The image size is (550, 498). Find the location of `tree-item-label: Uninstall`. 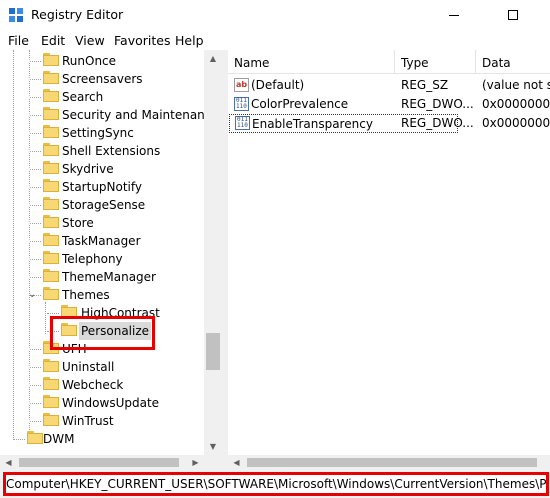

tree-item-label: Uninstall is located at coordinates (88, 367).